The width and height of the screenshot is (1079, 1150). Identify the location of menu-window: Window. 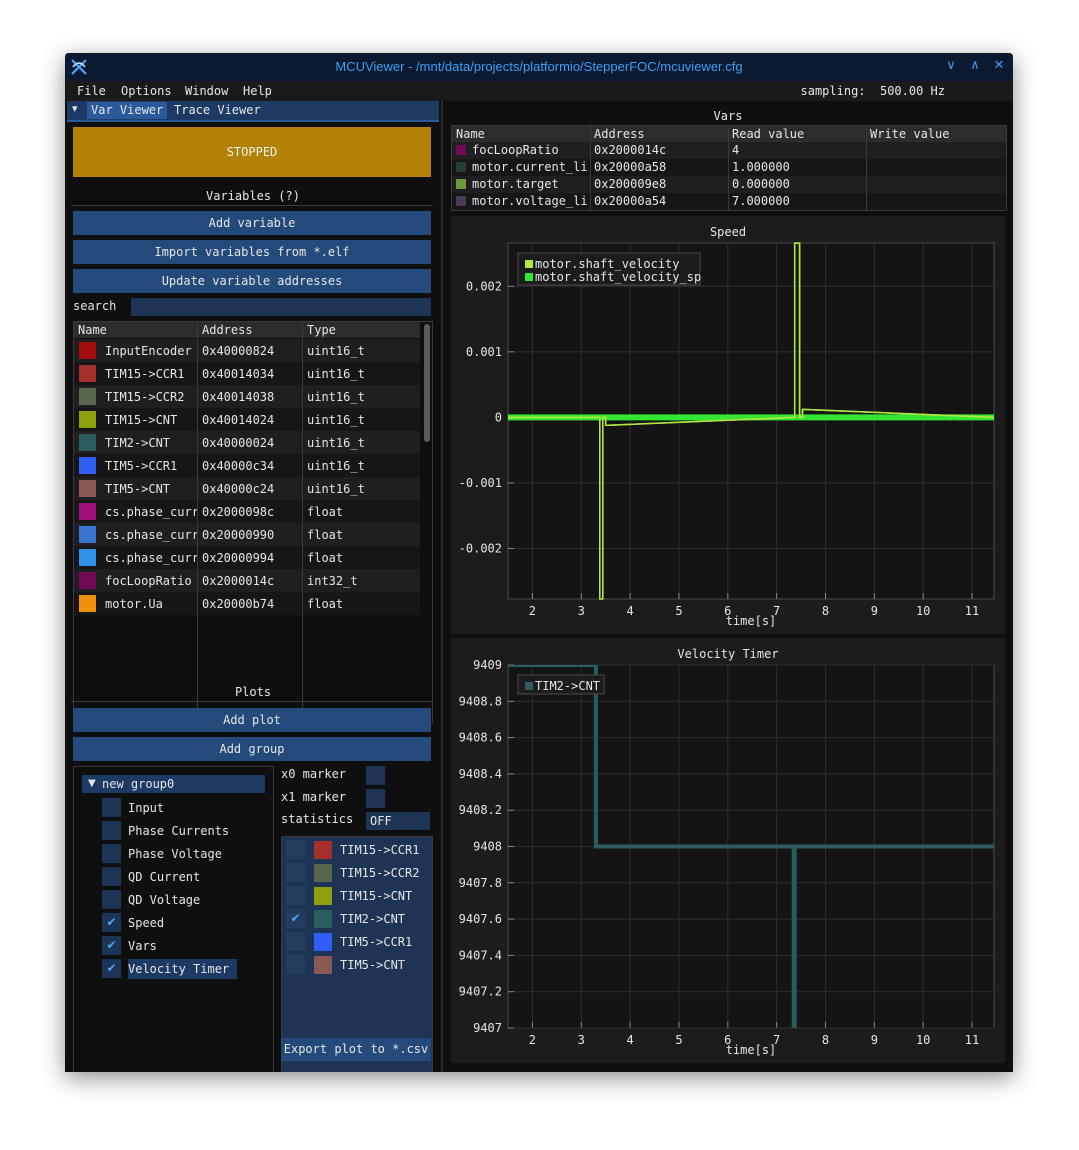
(206, 91).